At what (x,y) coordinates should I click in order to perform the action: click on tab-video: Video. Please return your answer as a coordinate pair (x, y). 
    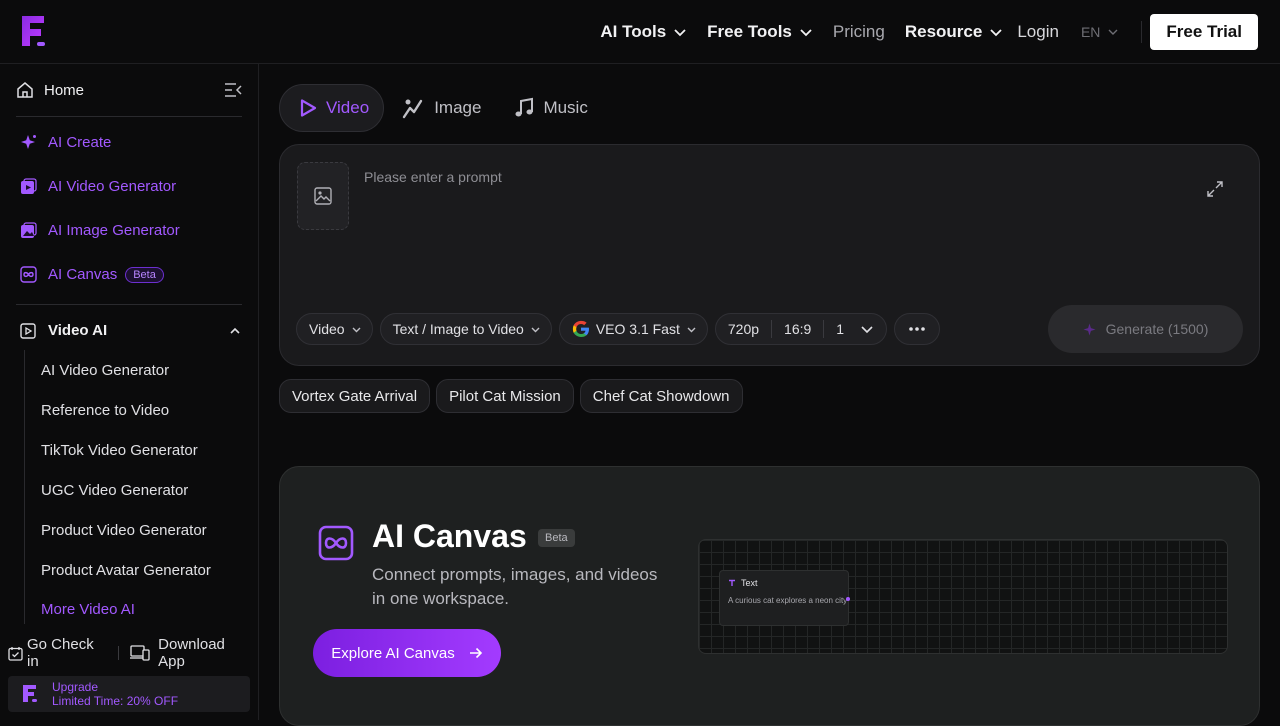
    Looking at the image, I should click on (332, 108).